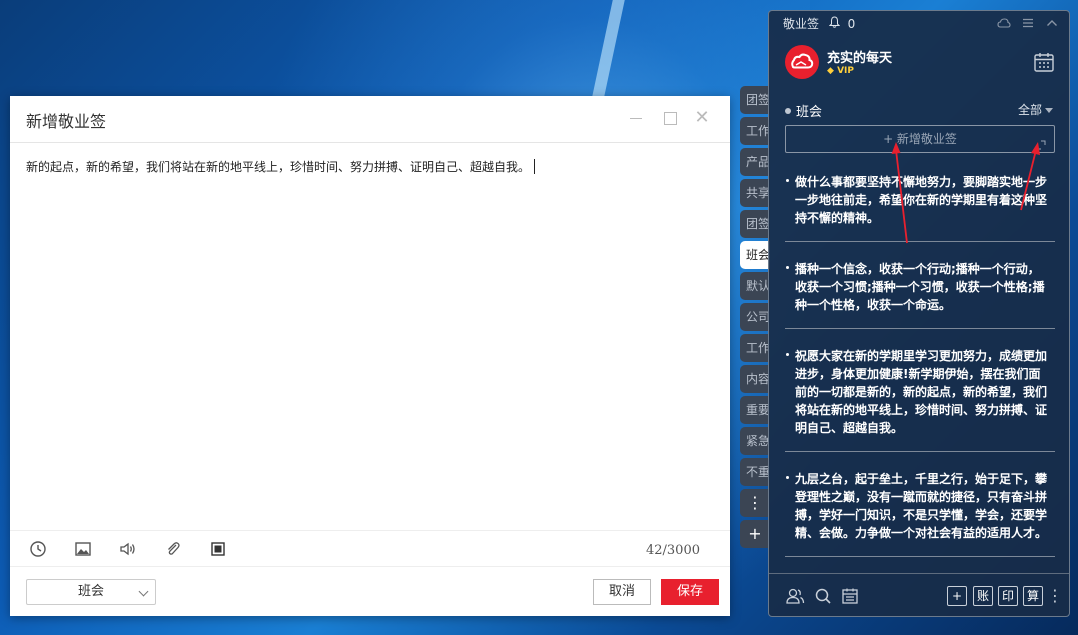  I want to click on add-tab-icon: +, so click(755, 534).